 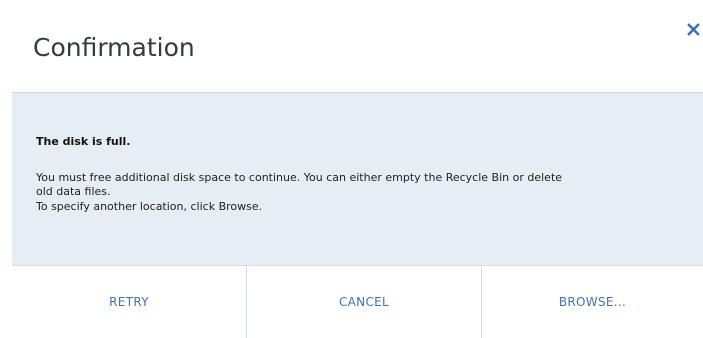 What do you see at coordinates (363, 302) in the screenshot?
I see `cancel-button: CANCEL` at bounding box center [363, 302].